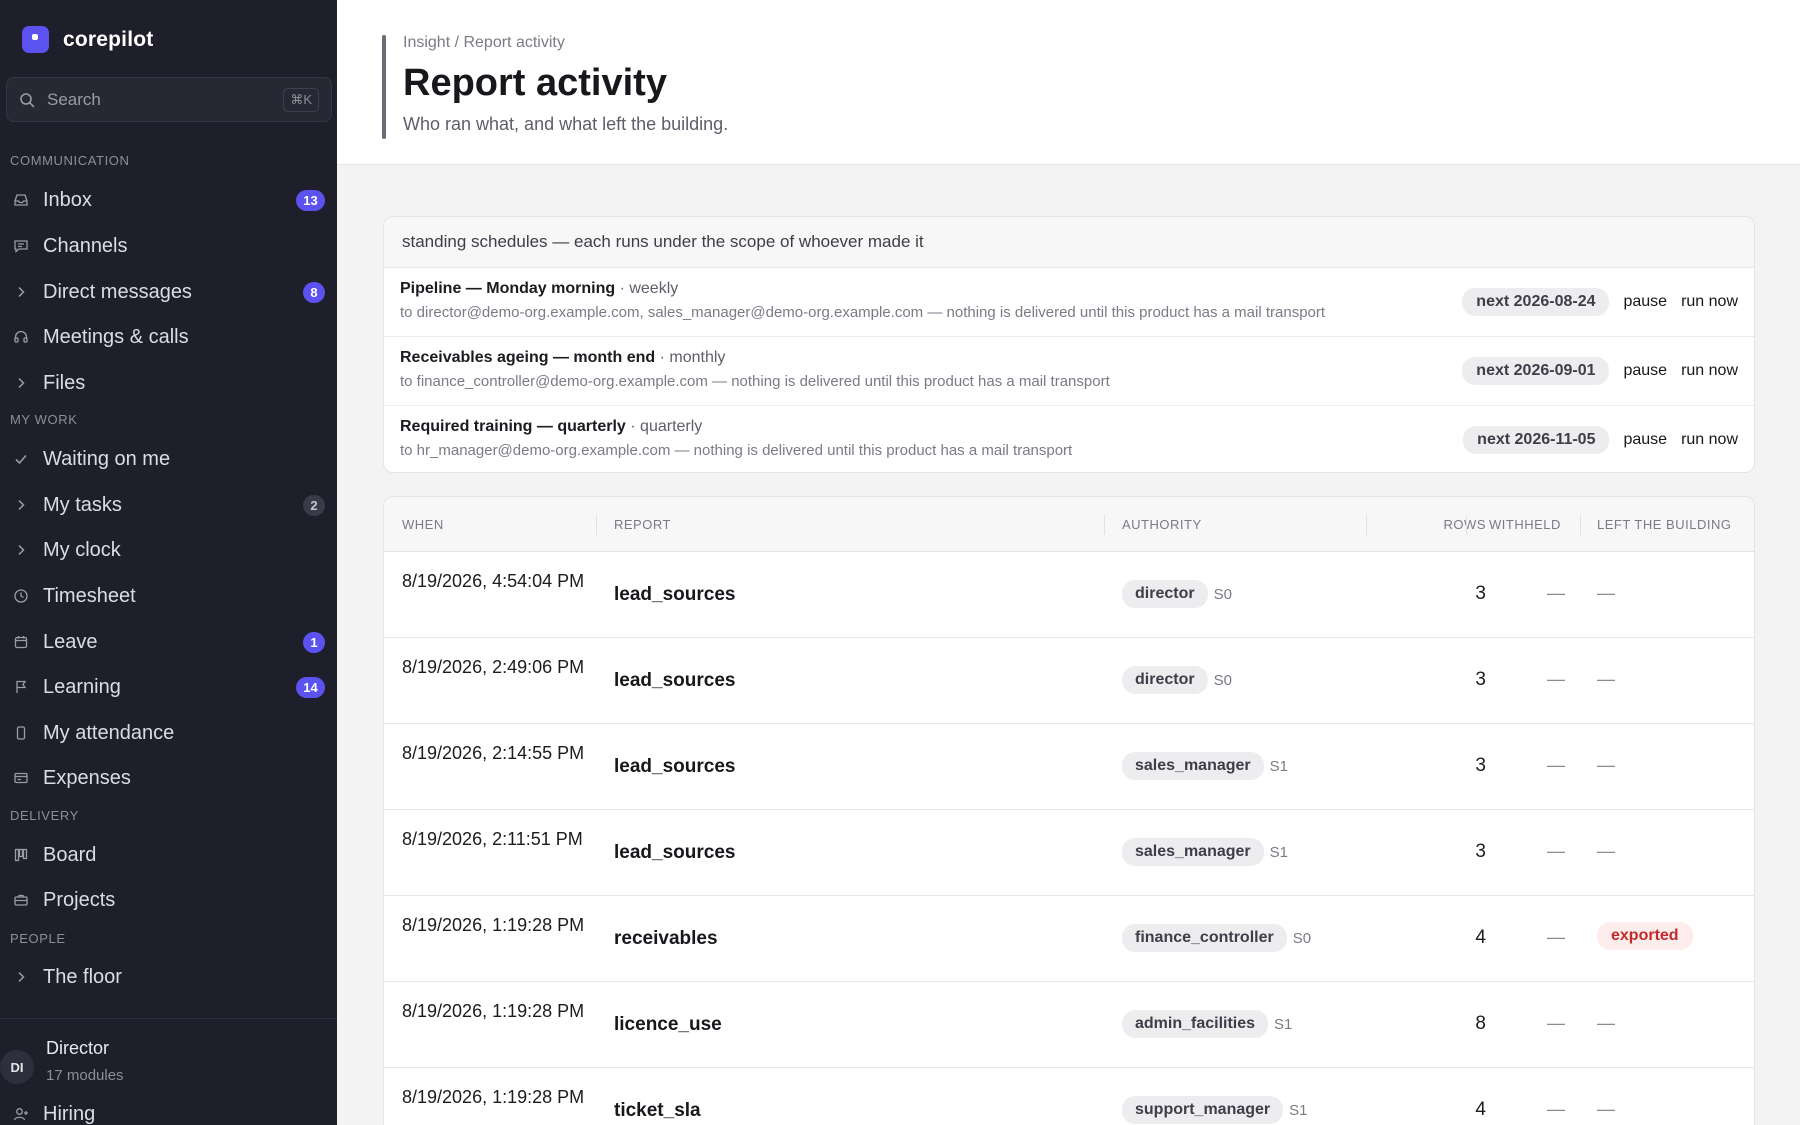  I want to click on sidebar-item-board: Board, so click(168, 855).